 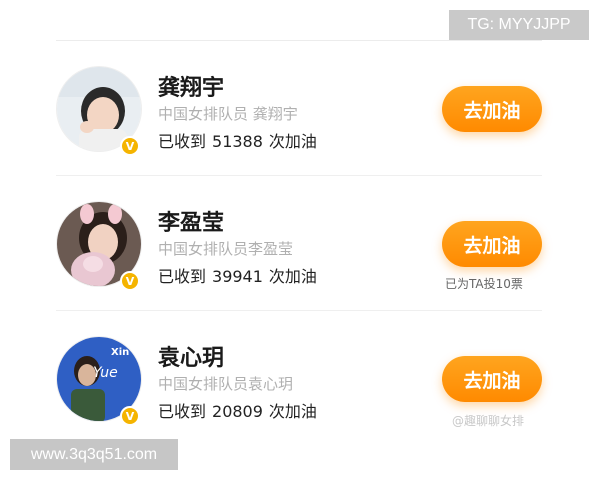 What do you see at coordinates (299, 40) in the screenshot?
I see `top-divider` at bounding box center [299, 40].